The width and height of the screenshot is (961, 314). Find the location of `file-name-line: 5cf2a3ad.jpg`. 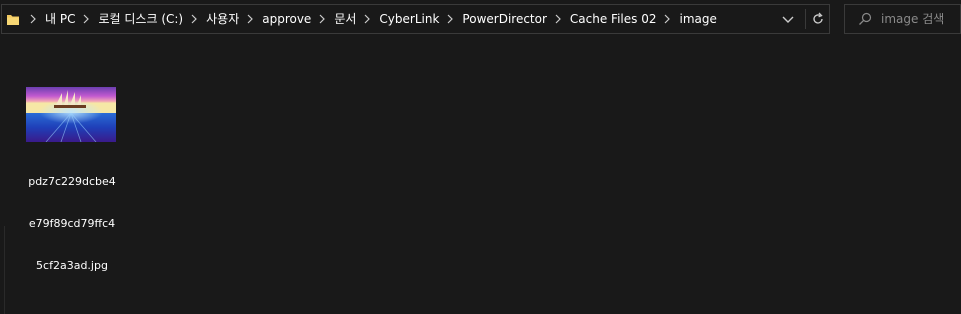

file-name-line: 5cf2a3ad.jpg is located at coordinates (72, 265).